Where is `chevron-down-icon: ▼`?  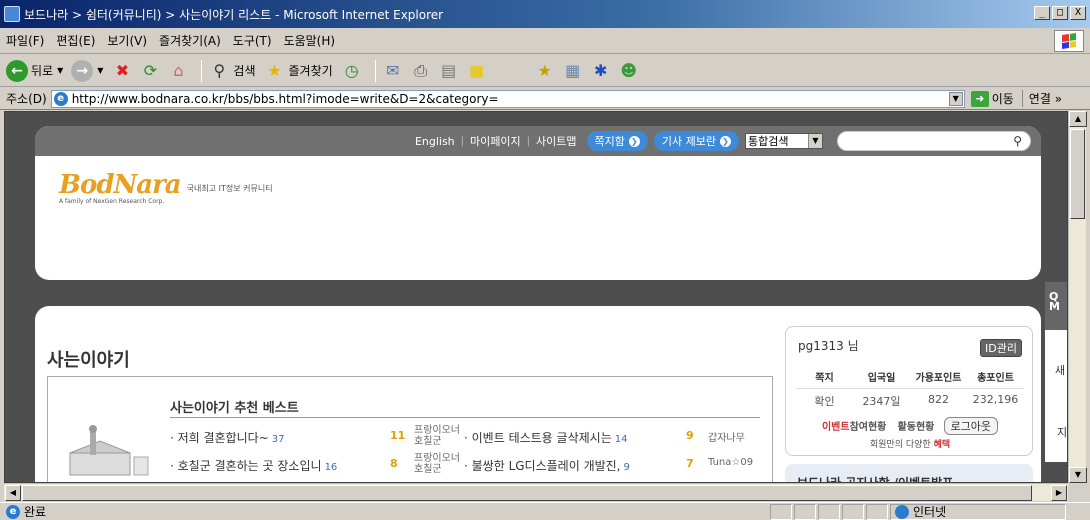 chevron-down-icon: ▼ is located at coordinates (815, 141).